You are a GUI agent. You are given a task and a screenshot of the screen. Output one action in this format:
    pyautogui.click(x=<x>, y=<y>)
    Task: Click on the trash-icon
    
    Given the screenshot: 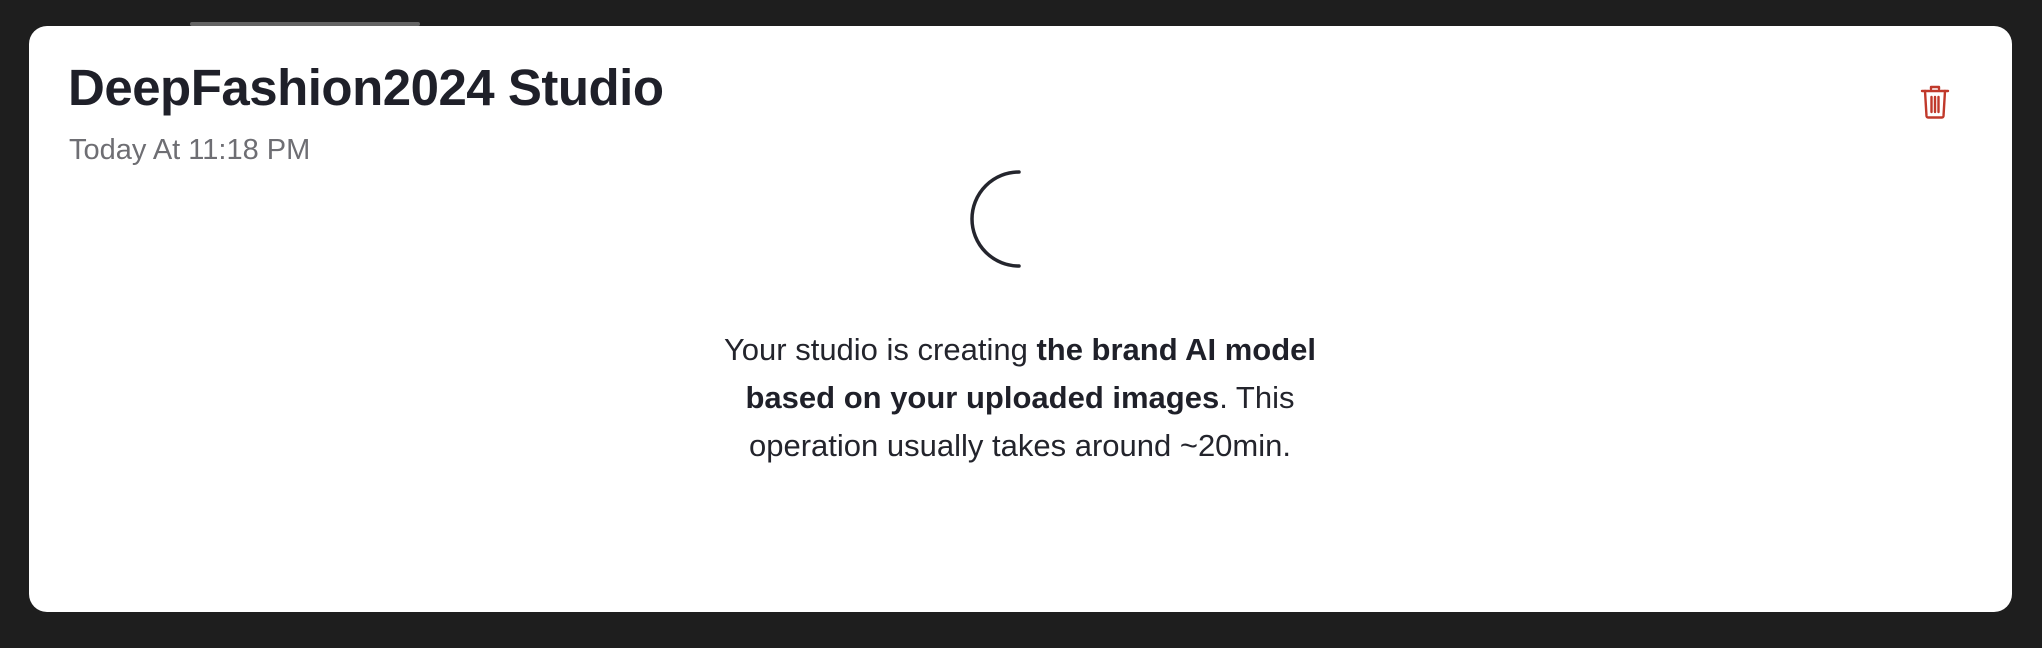 What is the action you would take?
    pyautogui.click(x=1935, y=102)
    